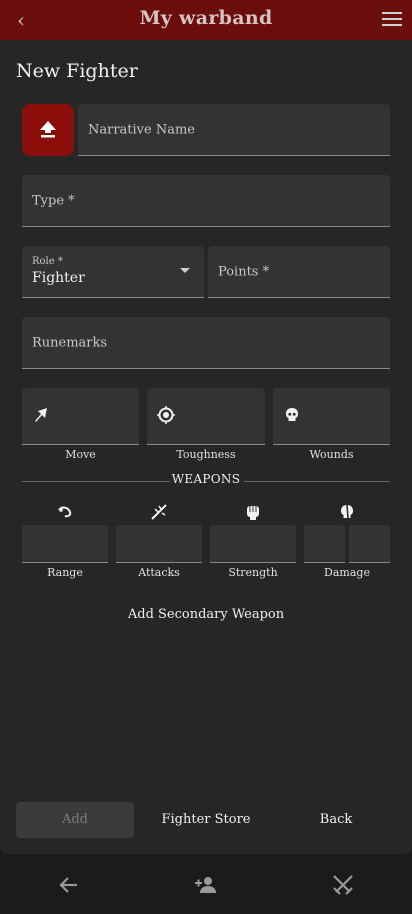 Image resolution: width=412 pixels, height=914 pixels. What do you see at coordinates (47, 261) in the screenshot?
I see `role-label: Role *` at bounding box center [47, 261].